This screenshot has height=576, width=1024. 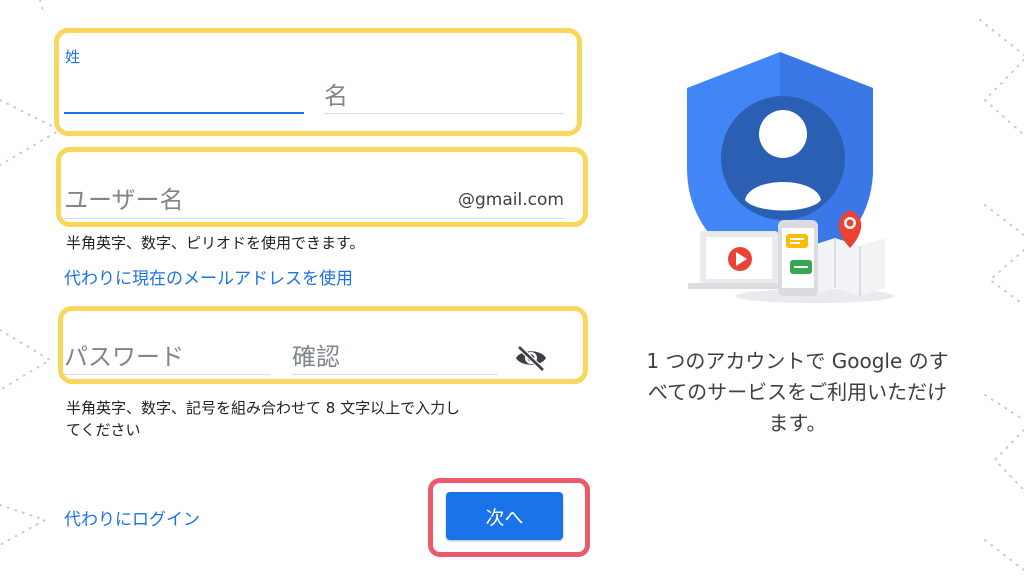 I want to click on last-name-input: 名, so click(x=336, y=93).